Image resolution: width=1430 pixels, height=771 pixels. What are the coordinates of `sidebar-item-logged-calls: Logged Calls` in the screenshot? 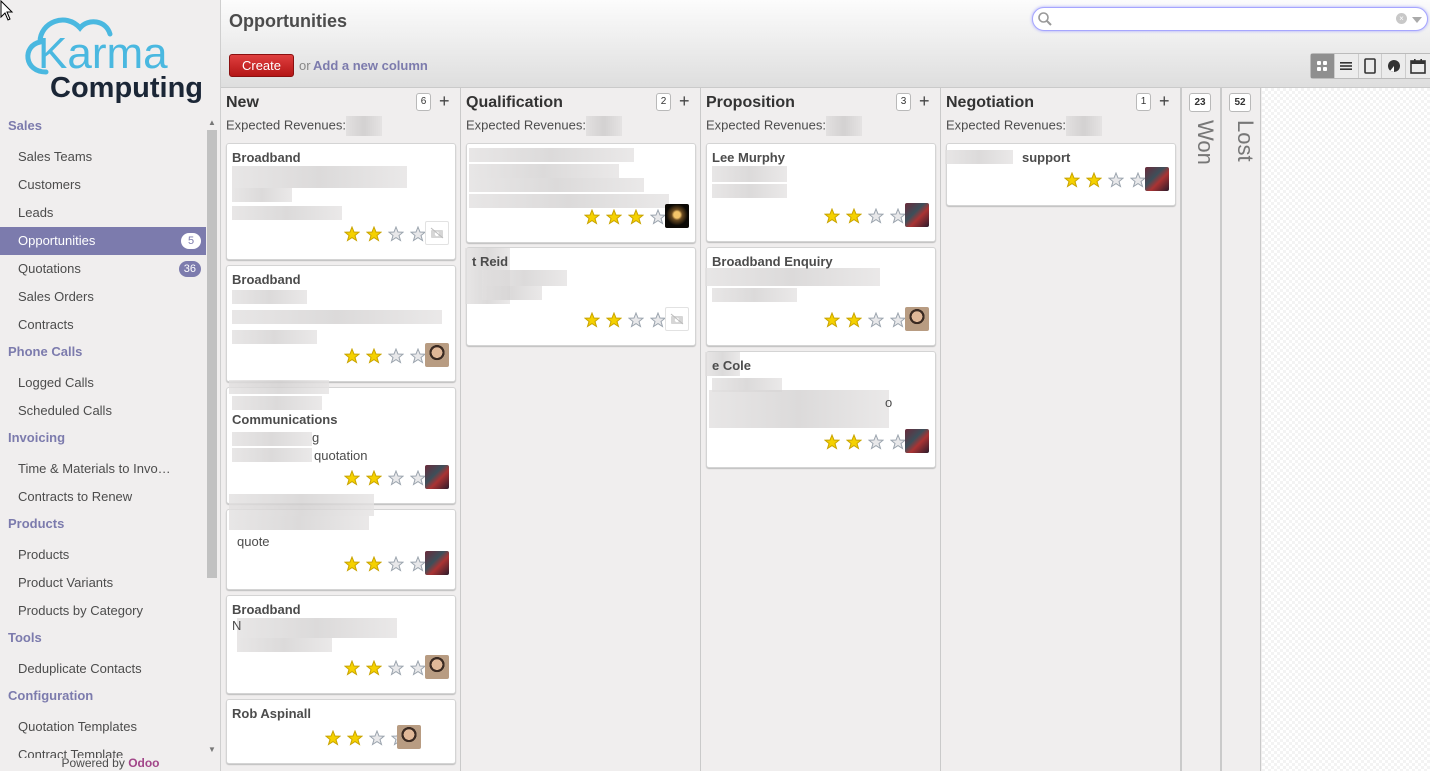 It's located at (103, 383).